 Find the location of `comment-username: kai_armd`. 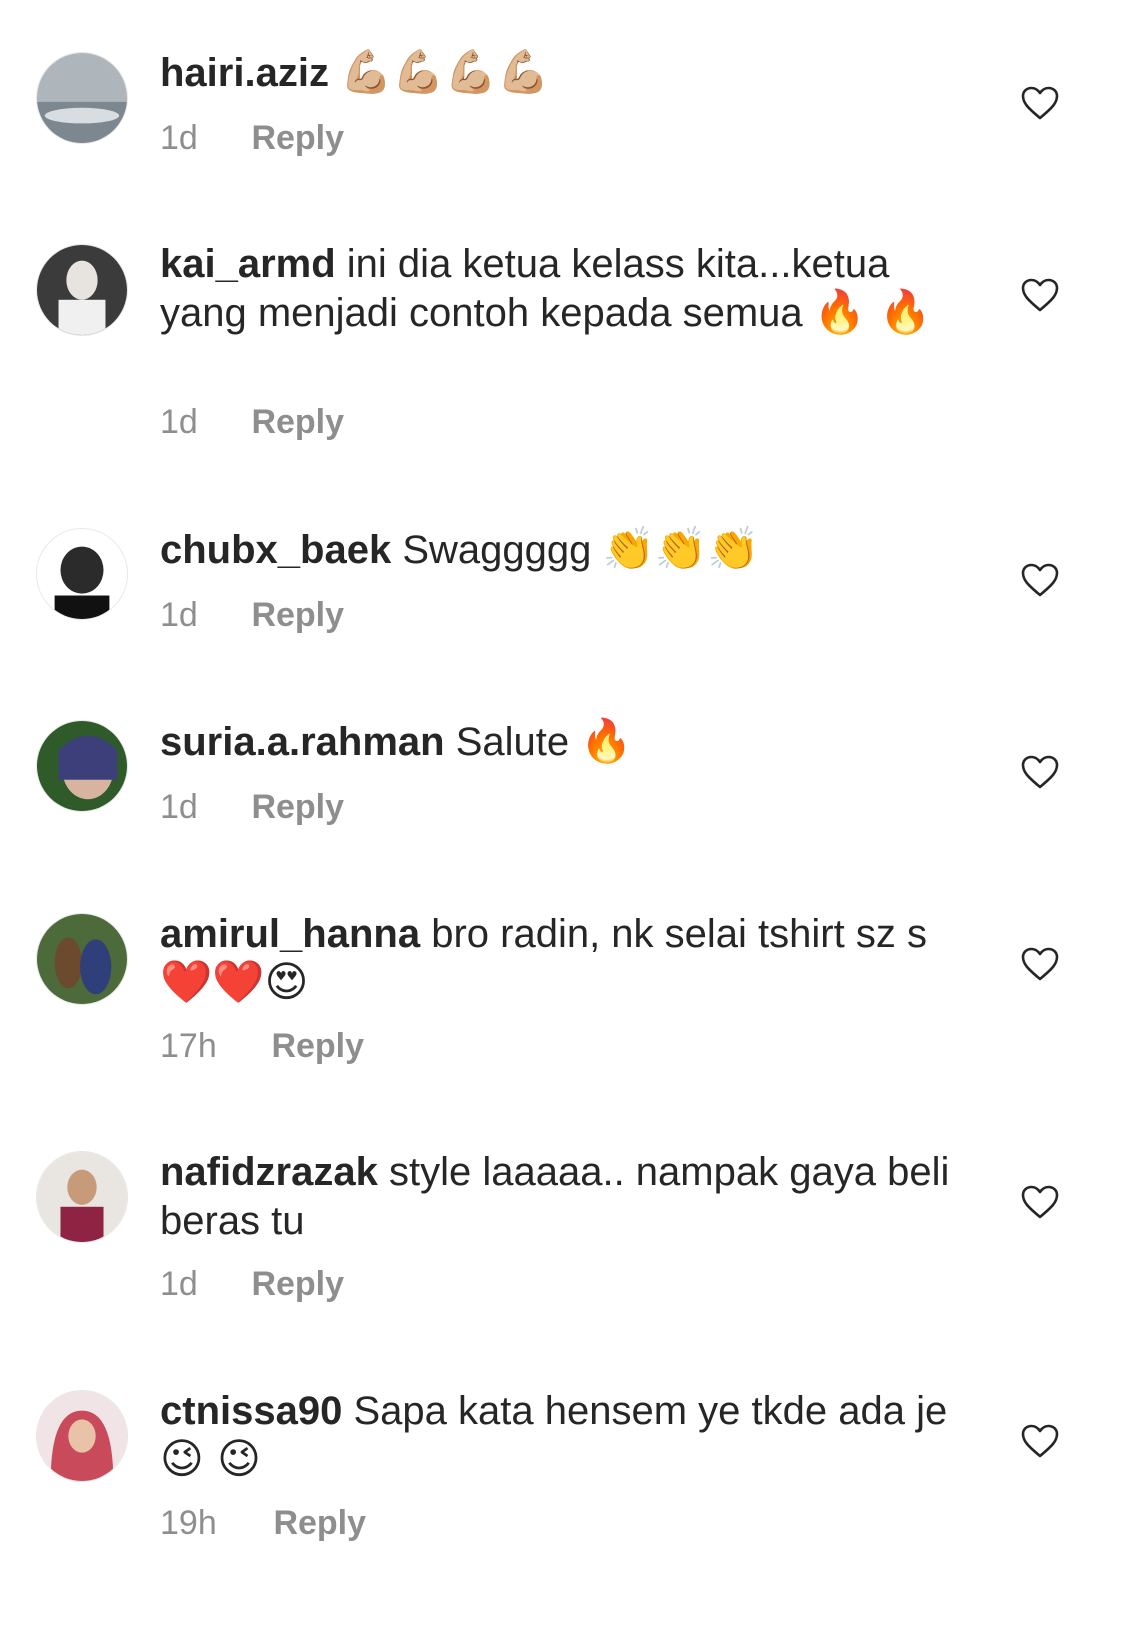

comment-username: kai_armd is located at coordinates (248, 264).